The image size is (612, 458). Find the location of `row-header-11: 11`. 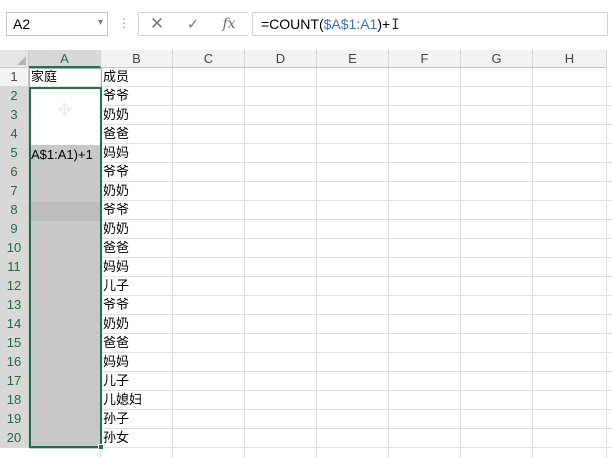

row-header-11: 11 is located at coordinates (14, 267).